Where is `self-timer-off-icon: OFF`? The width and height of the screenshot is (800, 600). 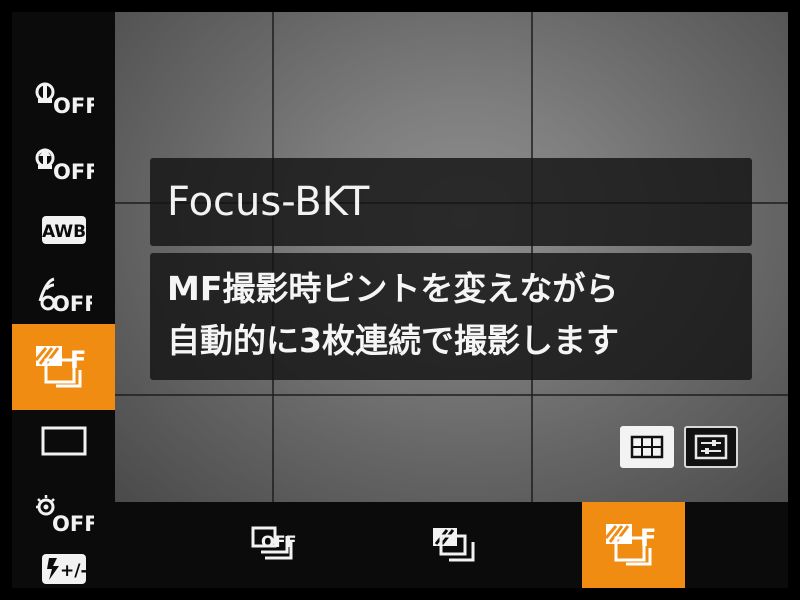 self-timer-off-icon: OFF is located at coordinates (64, 100).